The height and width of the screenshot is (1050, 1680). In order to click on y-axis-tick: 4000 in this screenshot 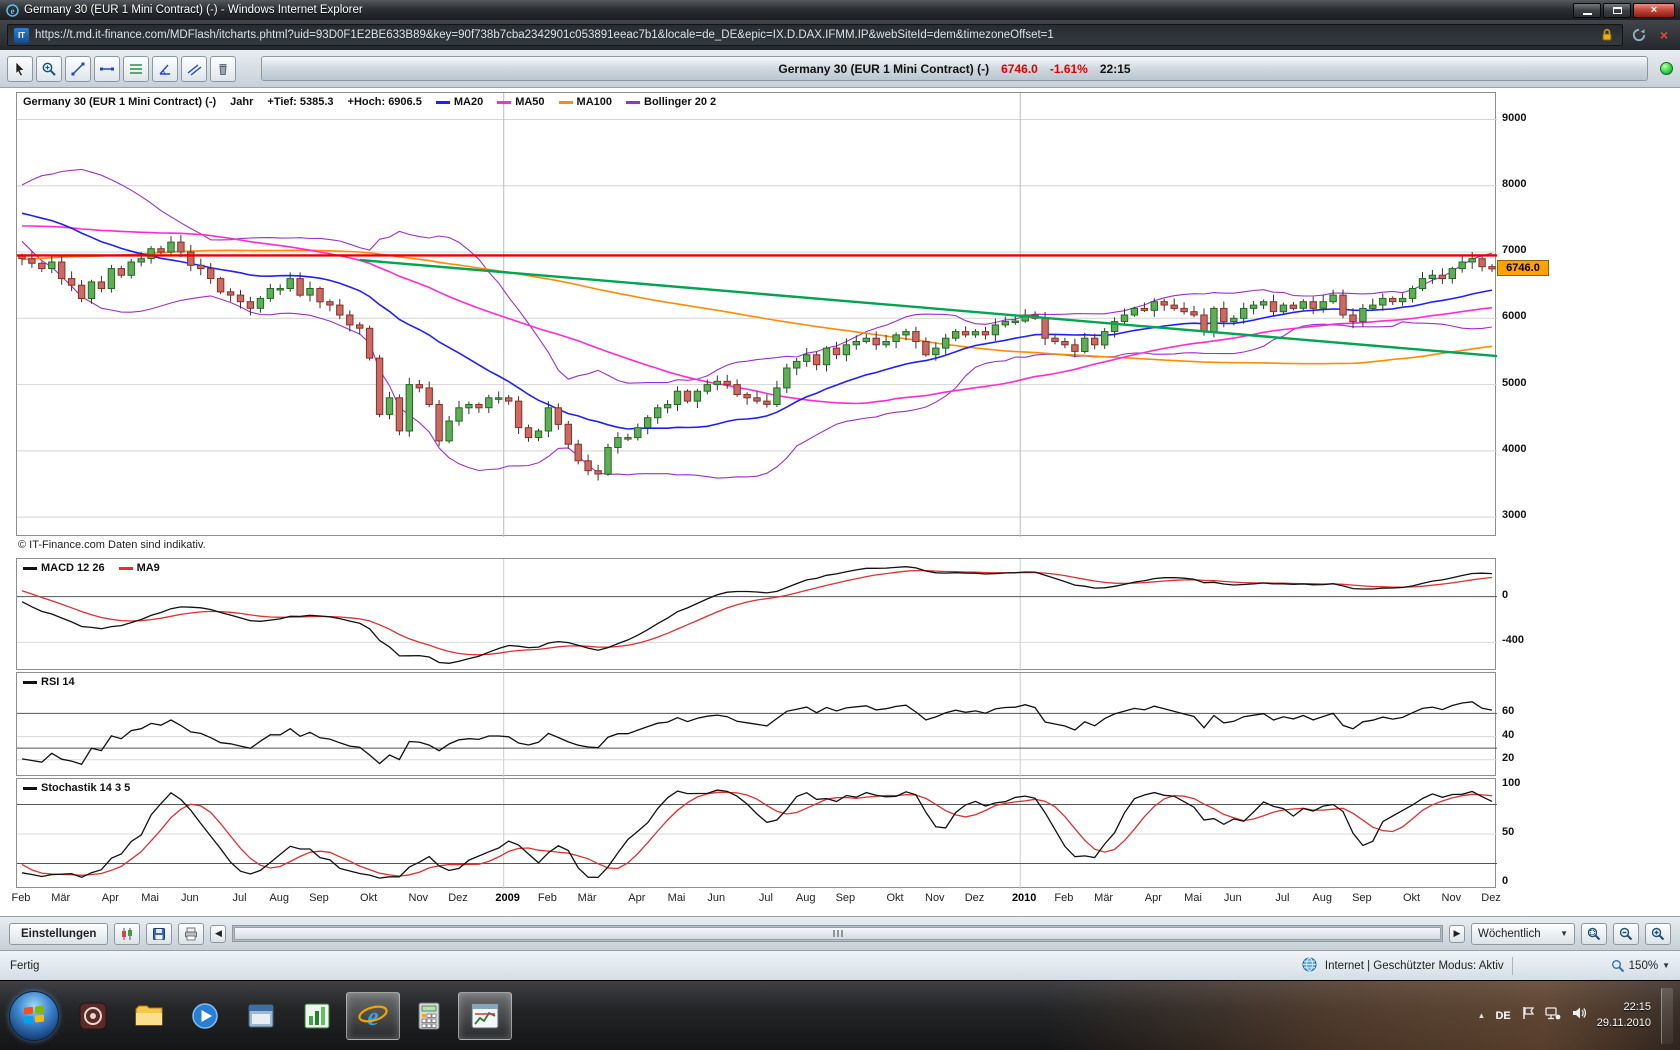, I will do `click(1514, 448)`.